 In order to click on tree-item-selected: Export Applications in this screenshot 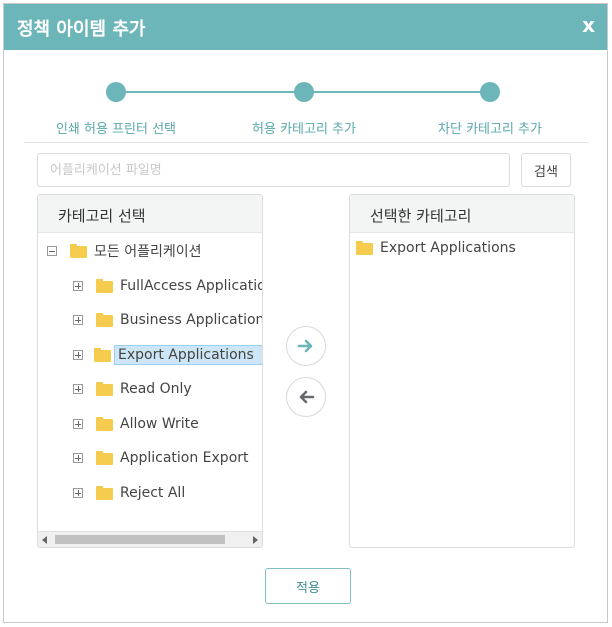, I will do `click(167, 355)`.